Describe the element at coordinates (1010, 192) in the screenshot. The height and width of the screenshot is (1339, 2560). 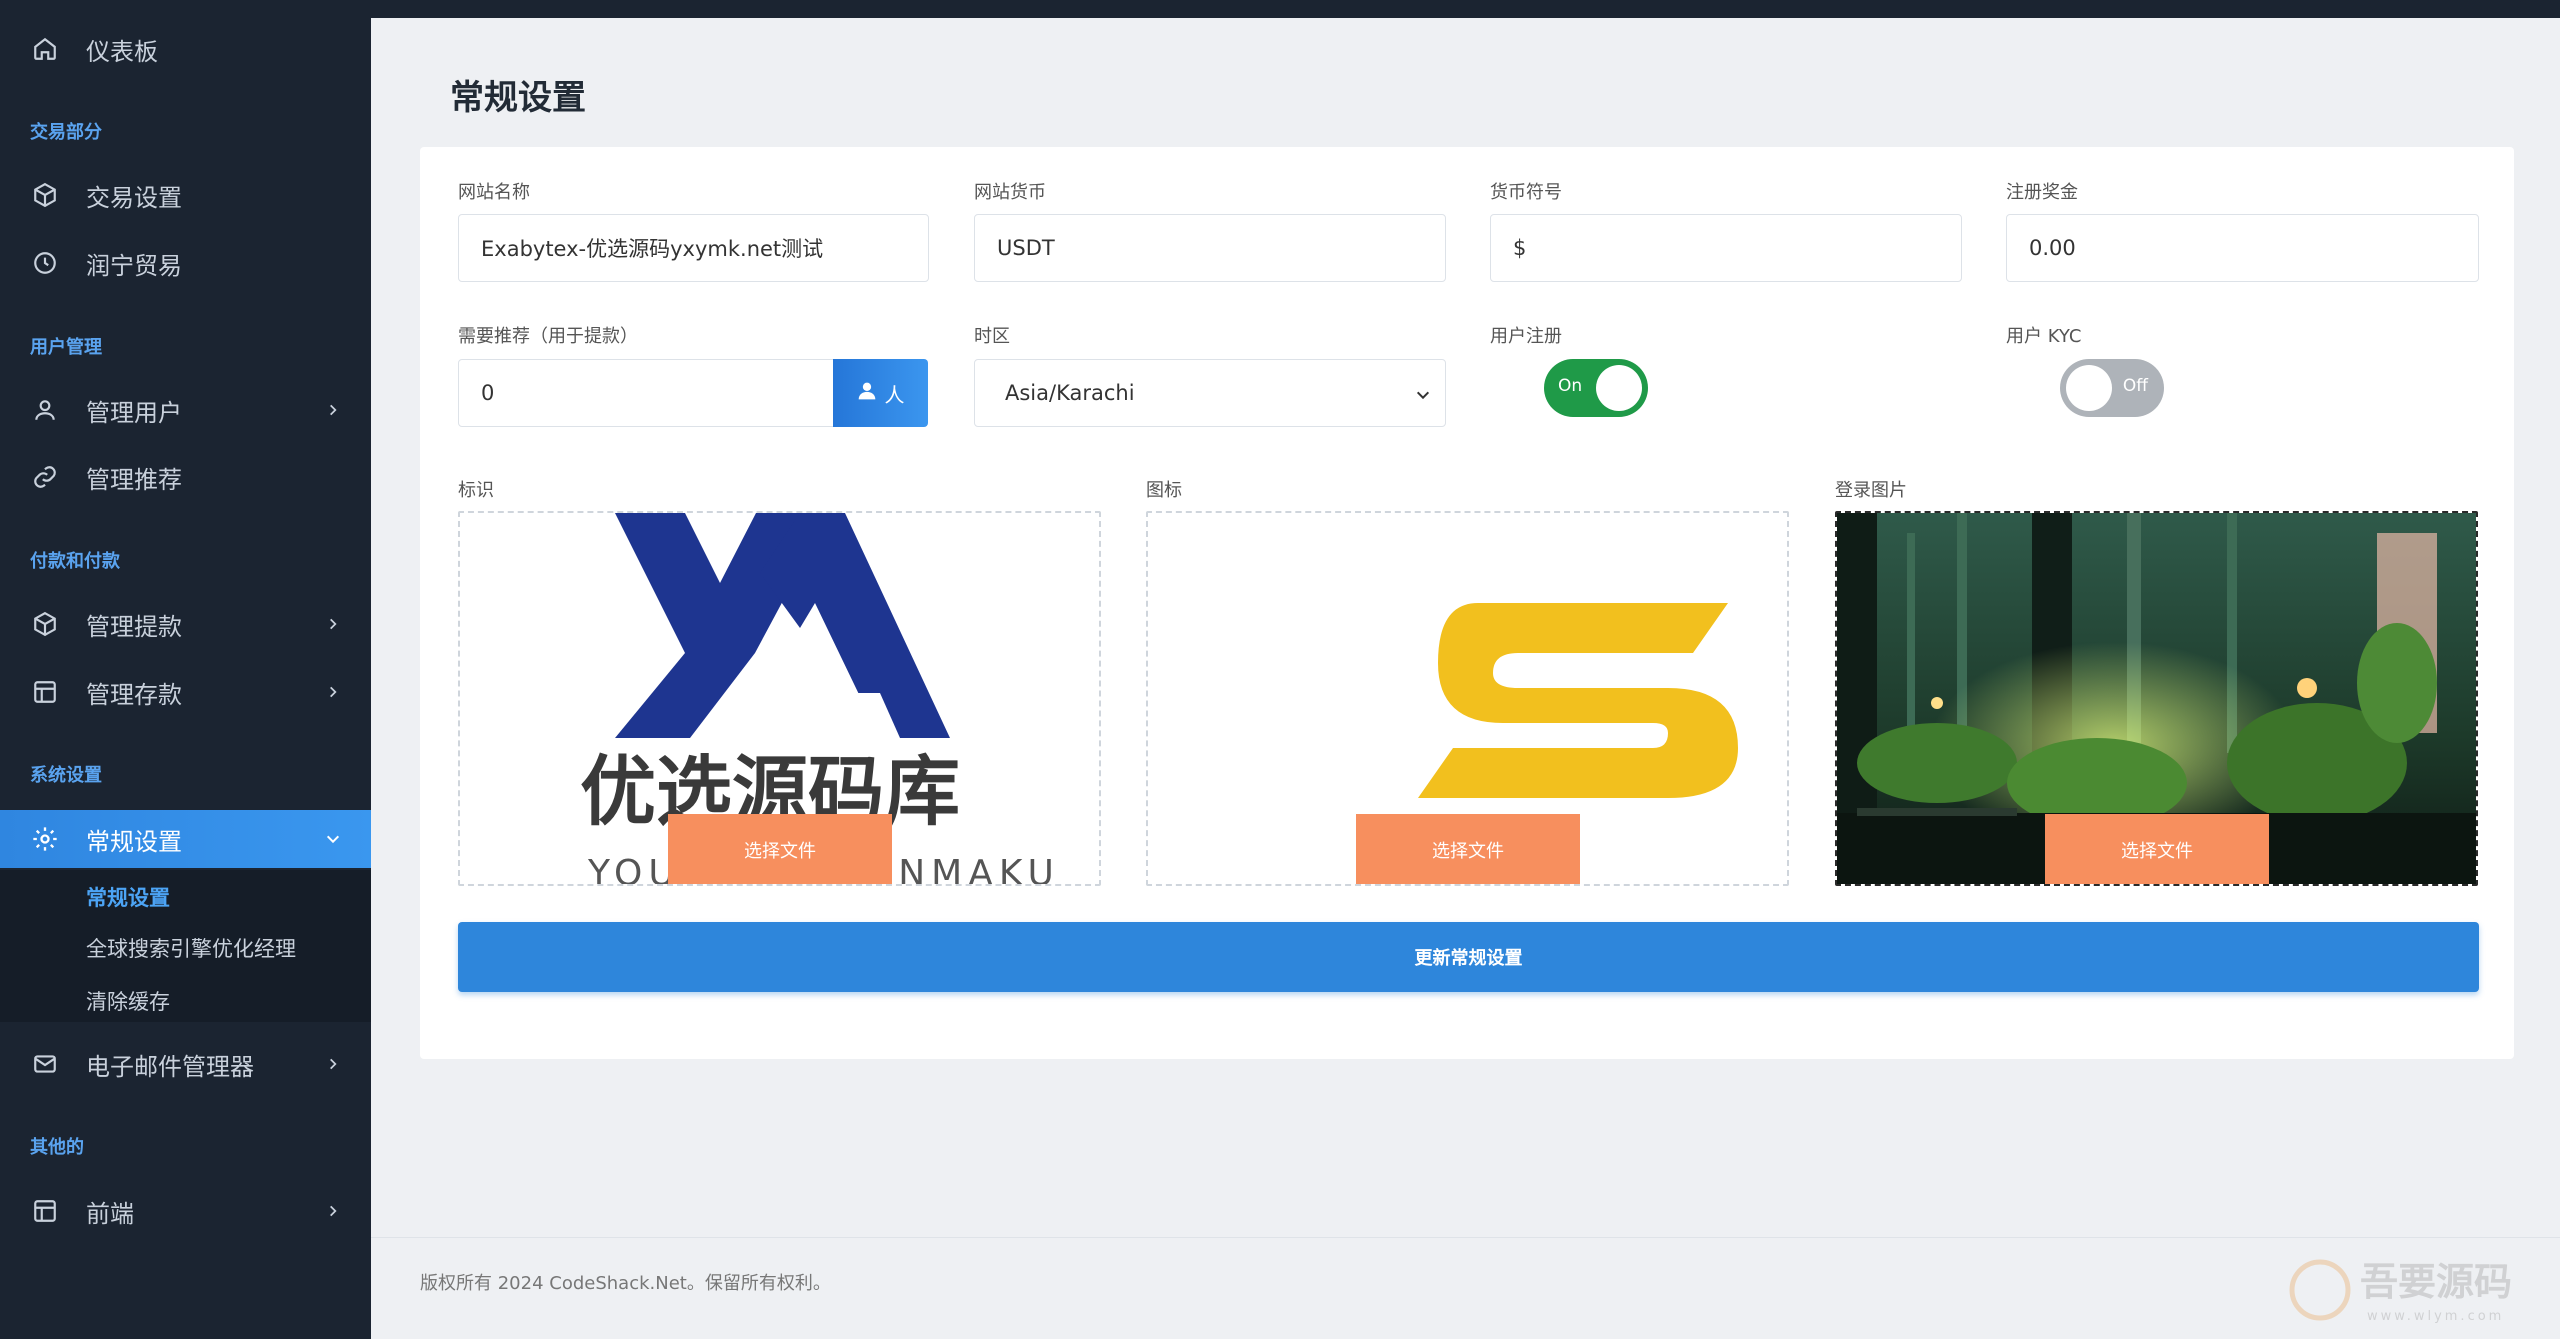
I see `site-currency-label: 网站货币` at that location.